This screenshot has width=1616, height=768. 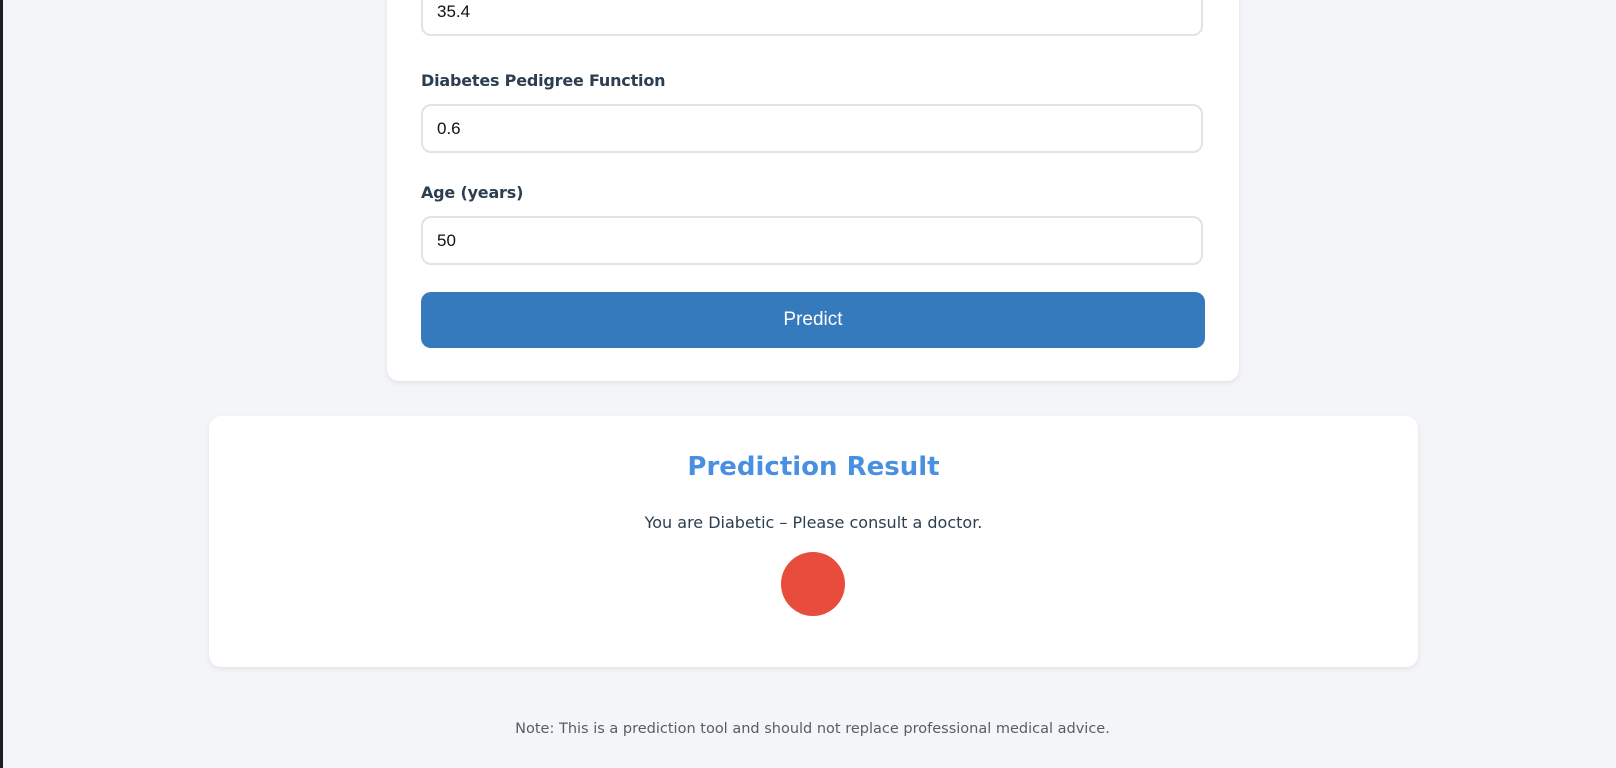 What do you see at coordinates (812, 240) in the screenshot?
I see `age-input` at bounding box center [812, 240].